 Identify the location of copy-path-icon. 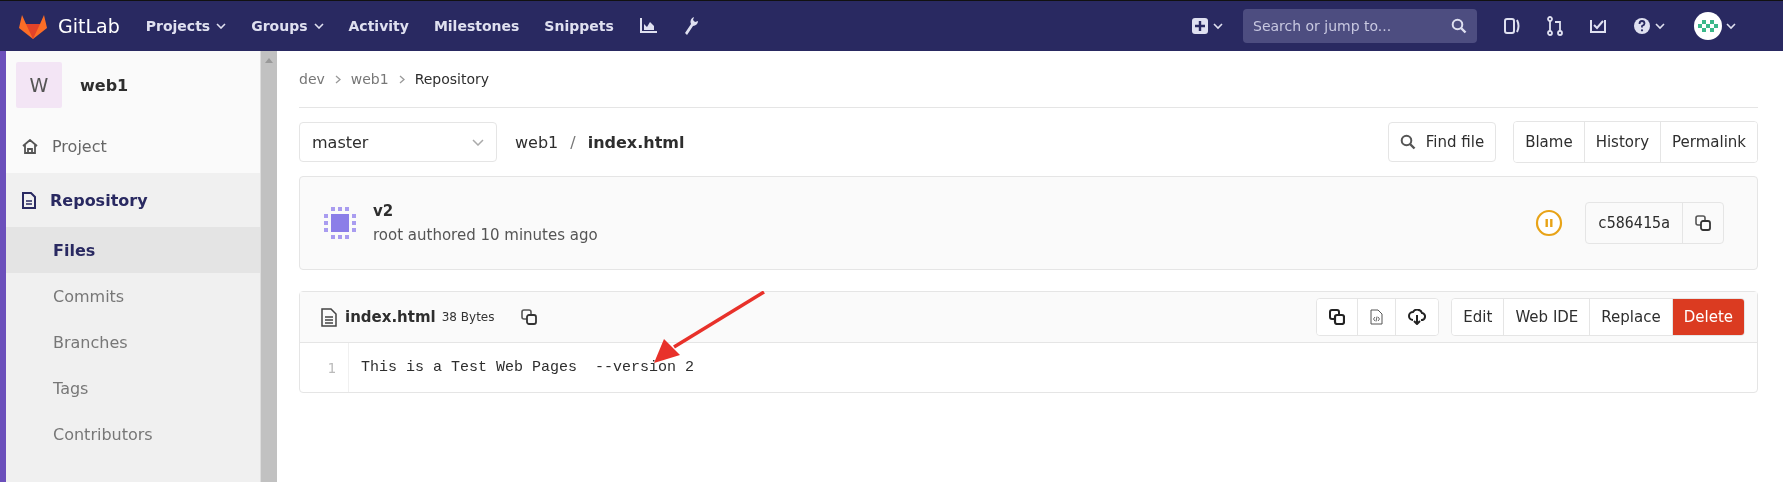
(528, 317).